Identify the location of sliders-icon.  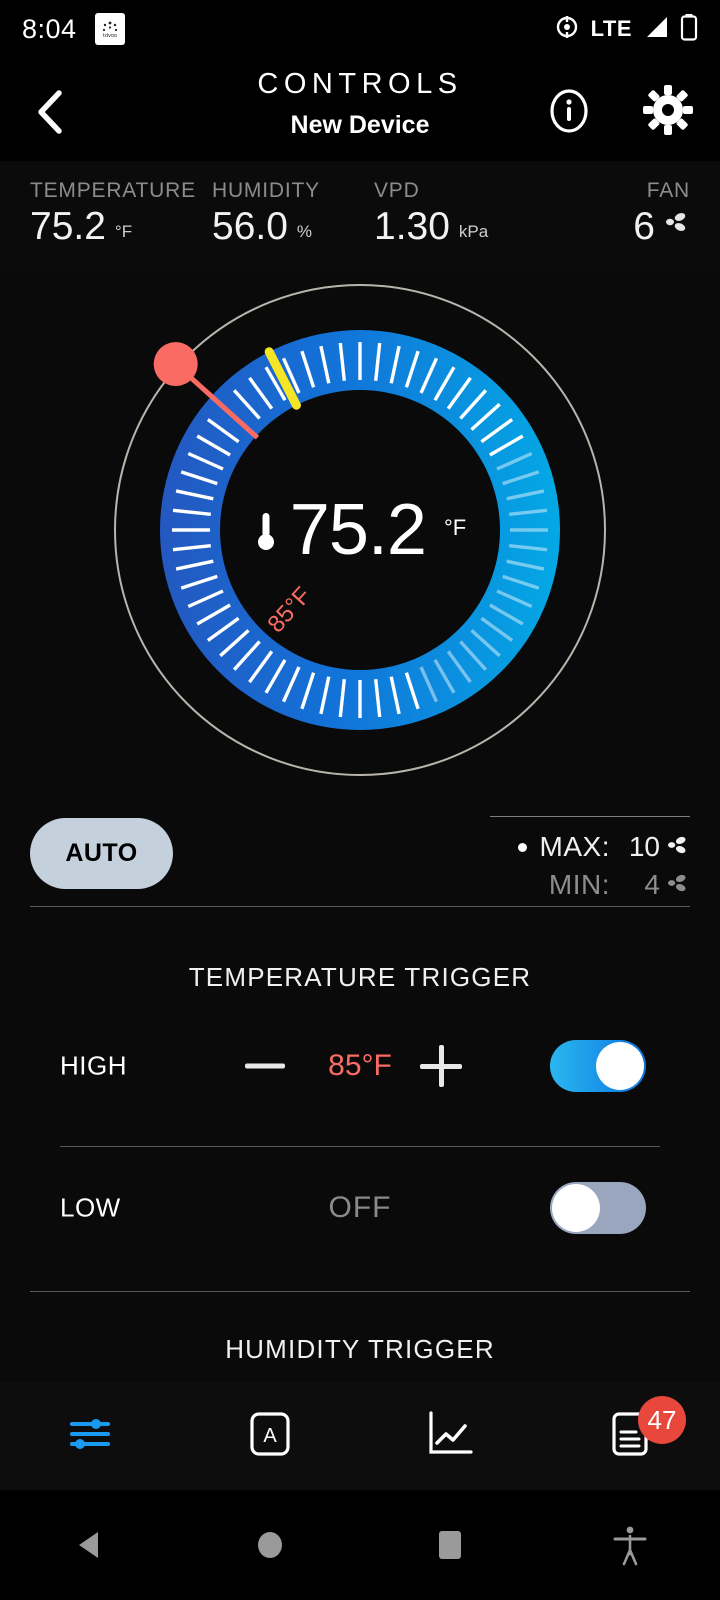
(90, 1436).